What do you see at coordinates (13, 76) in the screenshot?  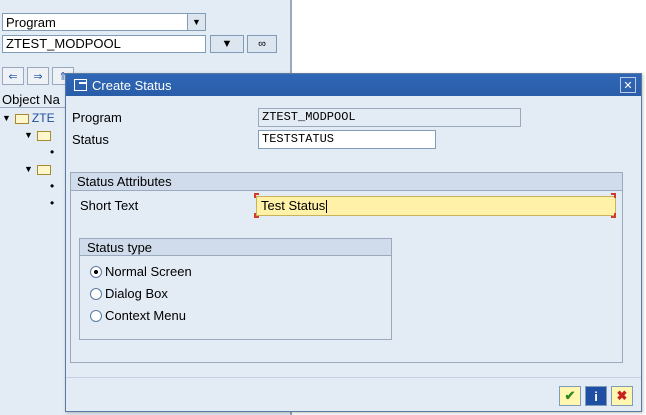 I see `back-arrow-icon: ⇐` at bounding box center [13, 76].